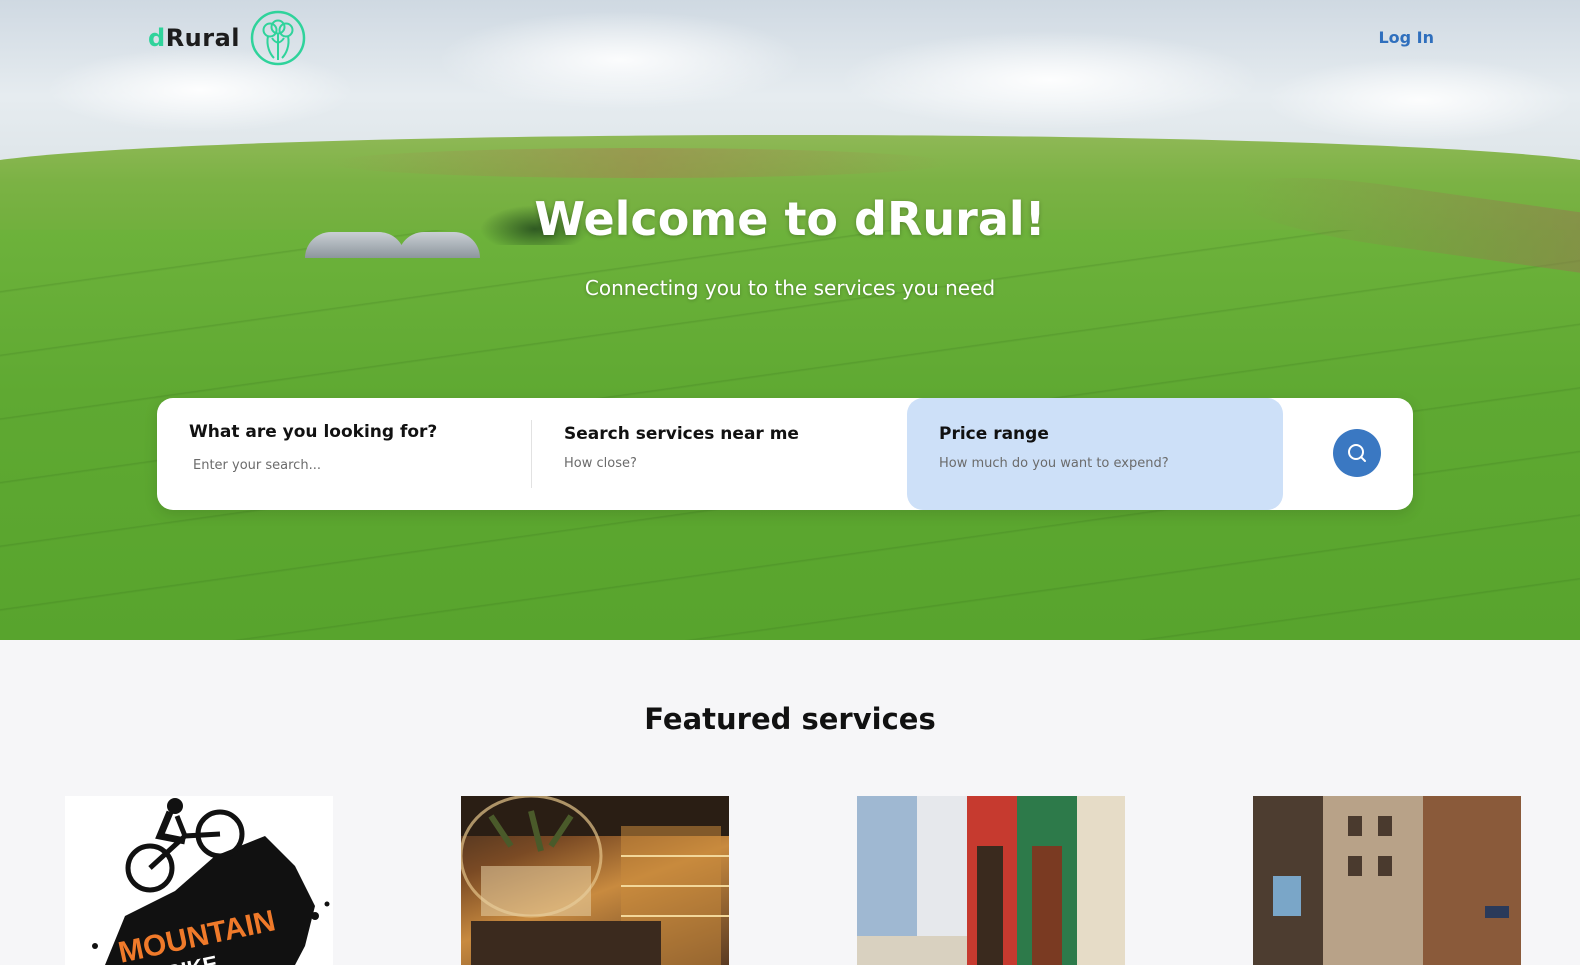 This screenshot has height=965, width=1580. What do you see at coordinates (994, 434) in the screenshot?
I see `price-range-label: Price range` at bounding box center [994, 434].